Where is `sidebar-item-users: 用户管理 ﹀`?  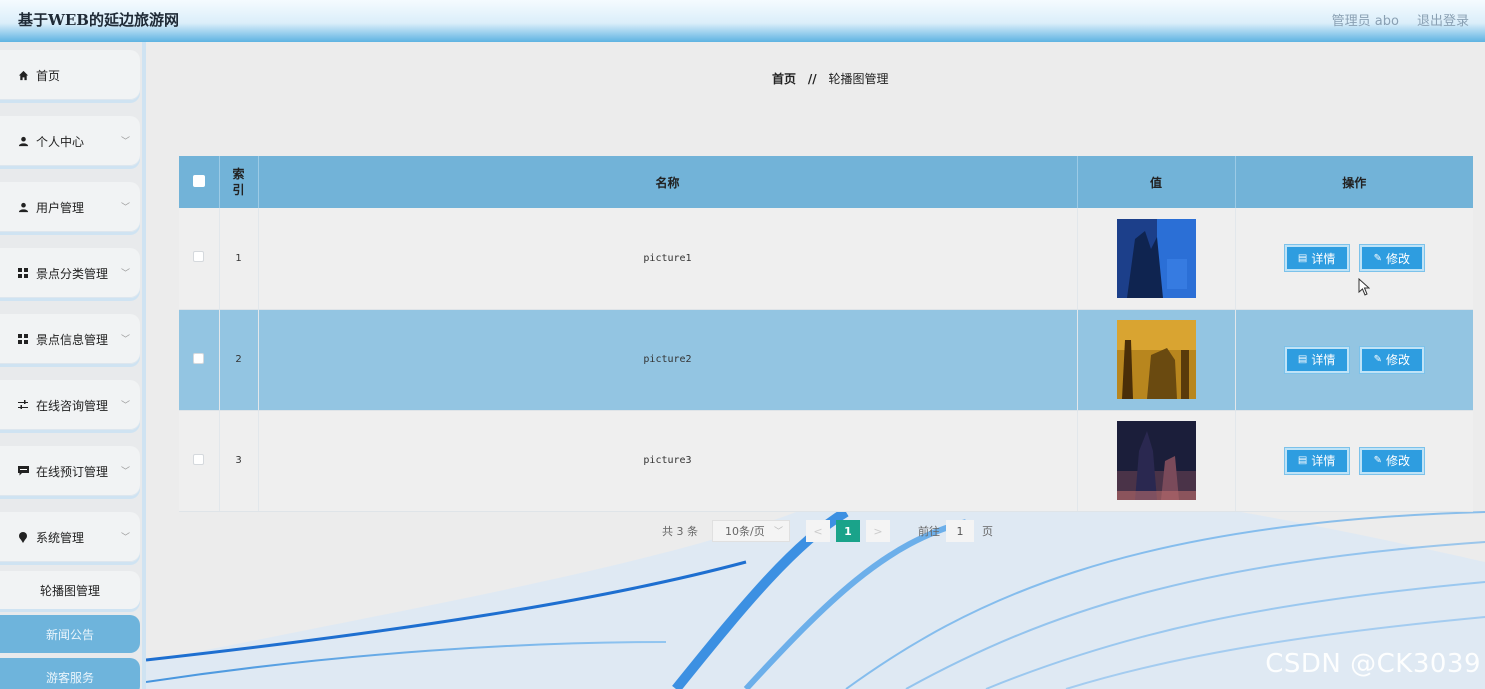
sidebar-item-users: 用户管理 ﹀ is located at coordinates (70, 207).